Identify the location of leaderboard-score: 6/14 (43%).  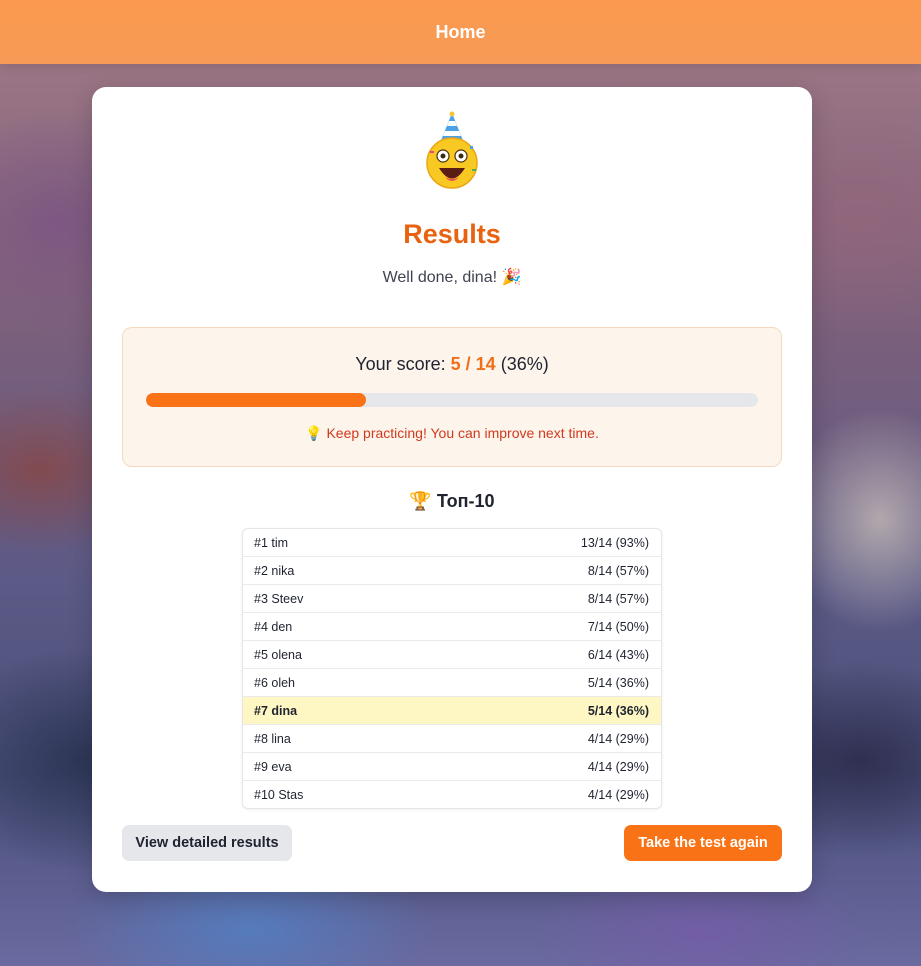
(618, 654).